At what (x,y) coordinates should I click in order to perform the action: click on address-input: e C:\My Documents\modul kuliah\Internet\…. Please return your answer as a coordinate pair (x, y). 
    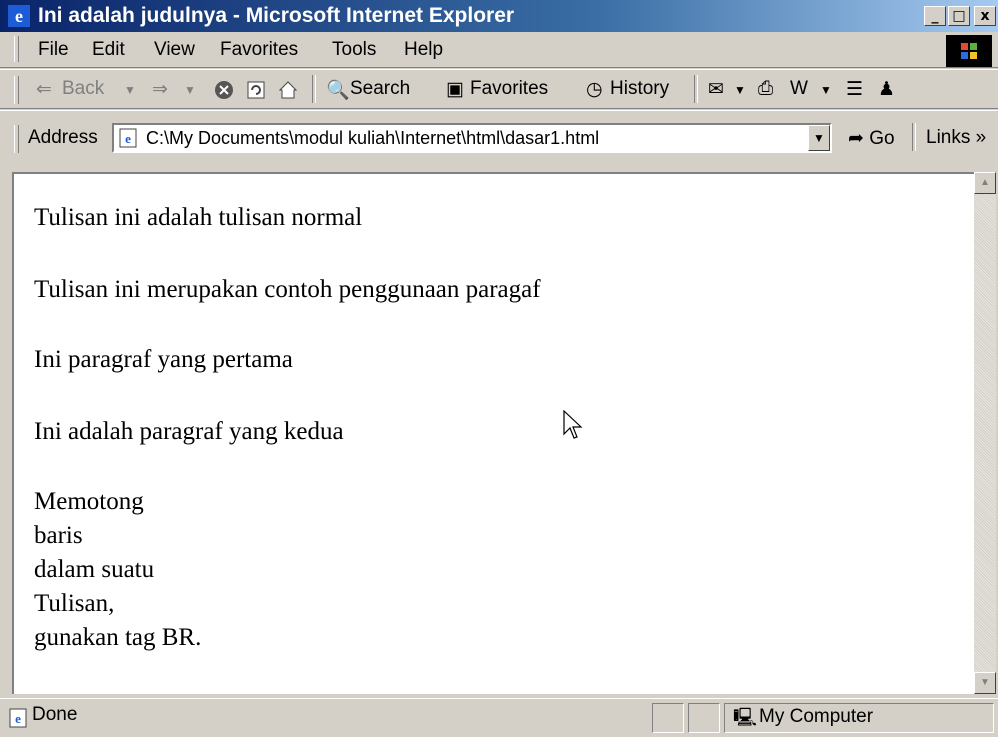
    Looking at the image, I should click on (472, 138).